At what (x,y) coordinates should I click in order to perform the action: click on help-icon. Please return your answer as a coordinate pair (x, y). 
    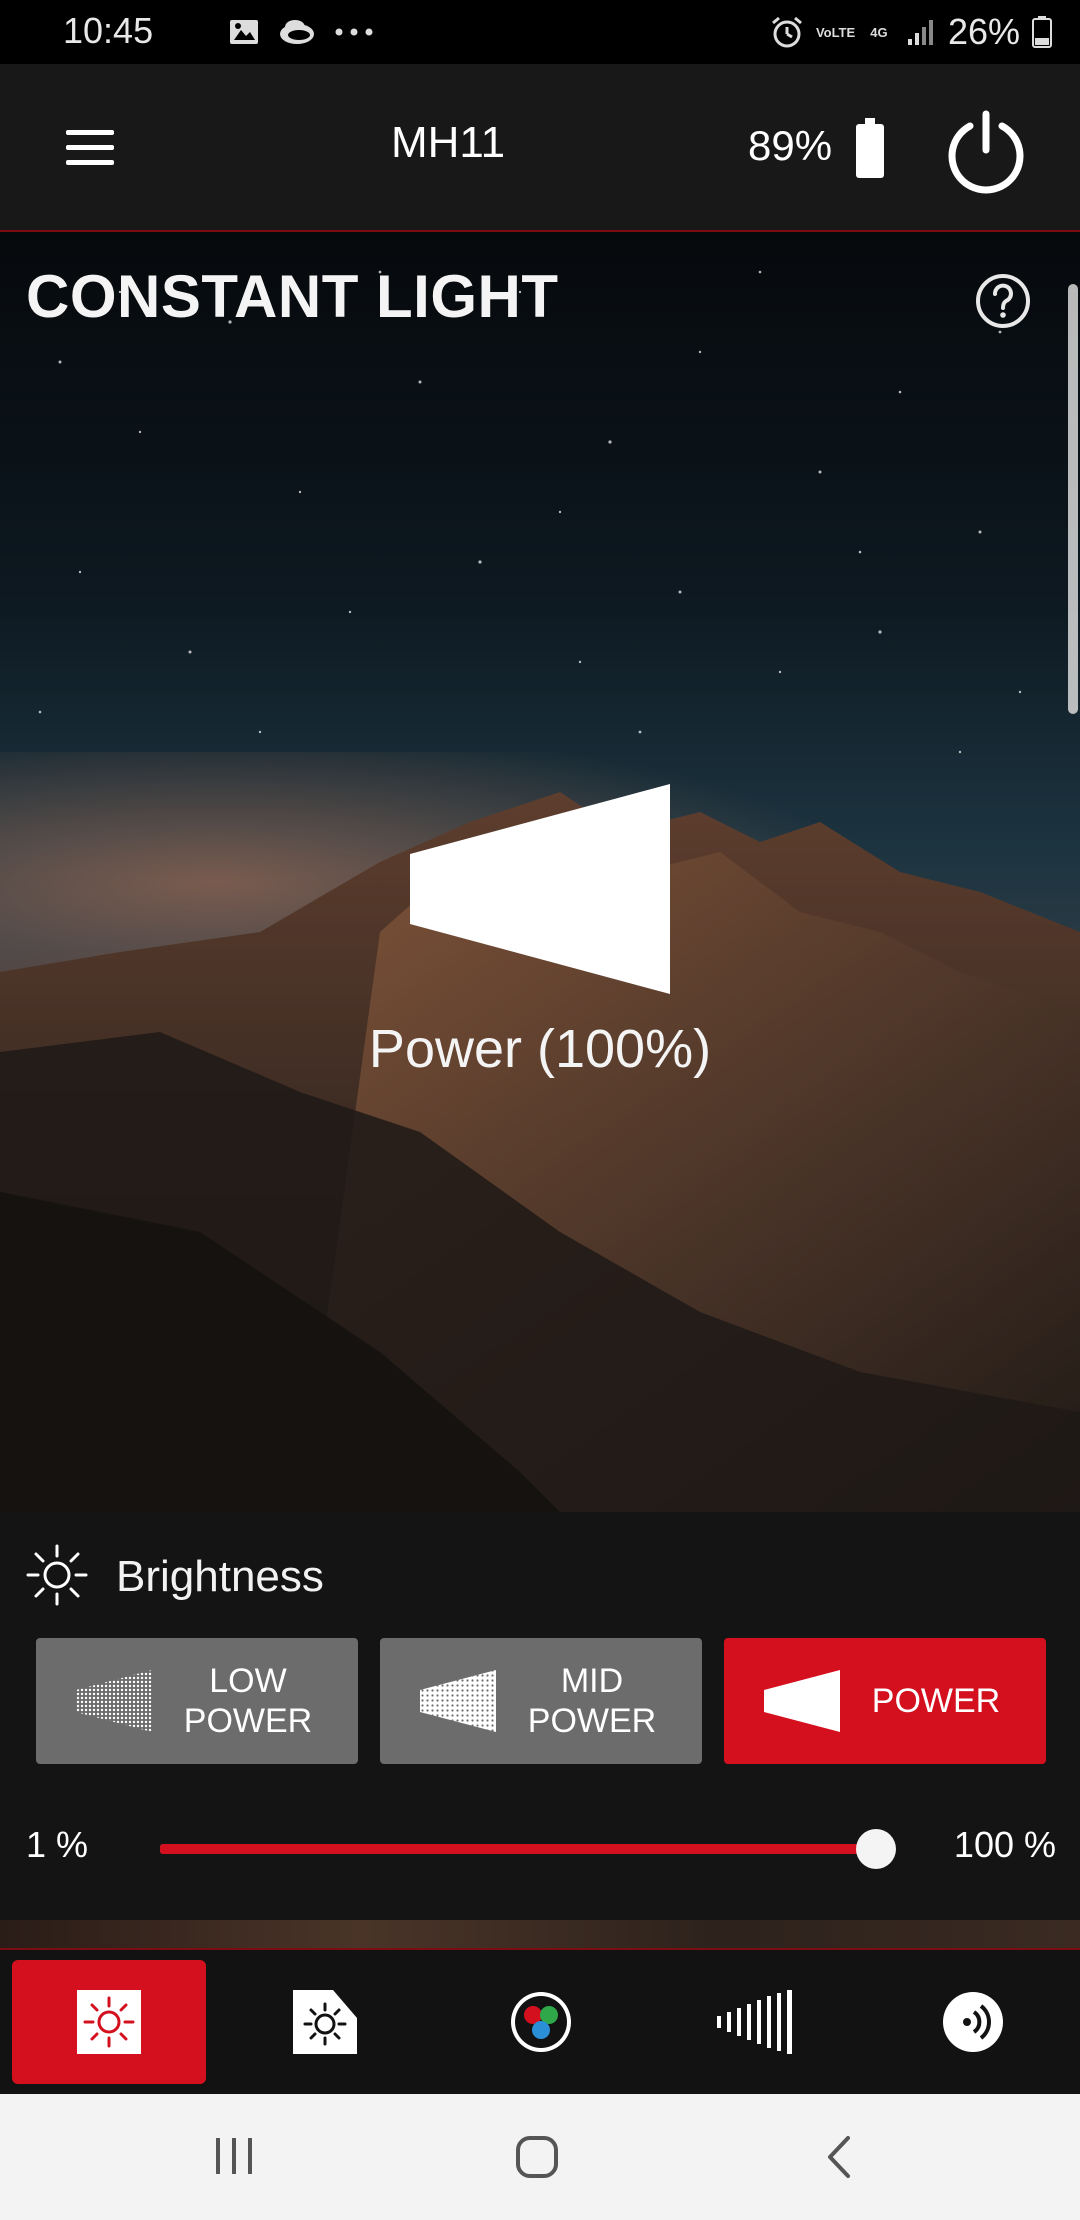
    Looking at the image, I should click on (1003, 301).